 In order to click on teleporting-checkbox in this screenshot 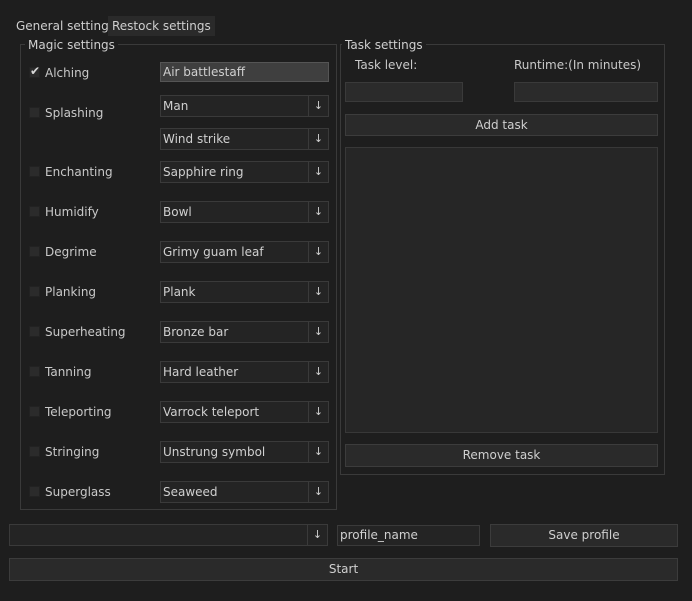, I will do `click(34, 411)`.